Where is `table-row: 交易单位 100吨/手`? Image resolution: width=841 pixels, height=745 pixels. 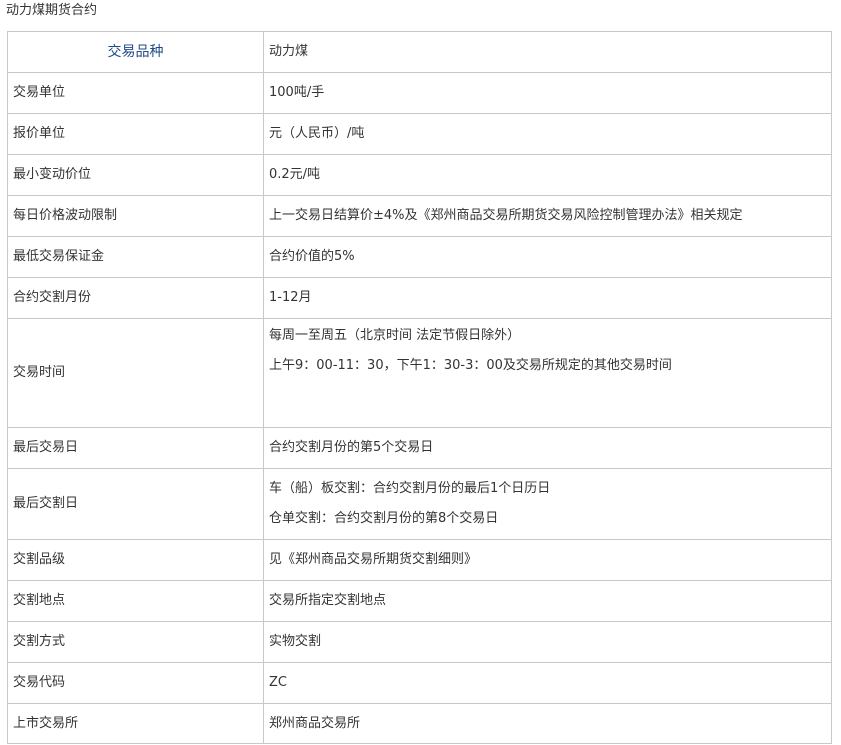 table-row: 交易单位 100吨/手 is located at coordinates (419, 93).